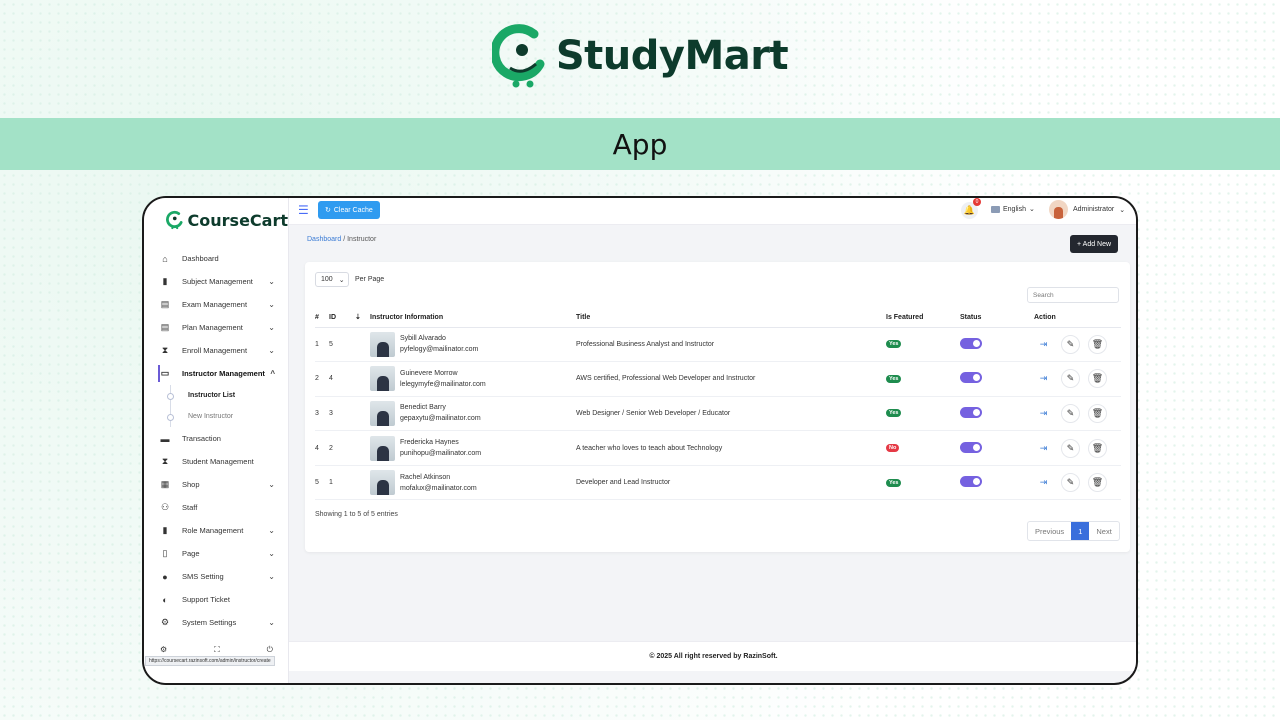 The height and width of the screenshot is (720, 1280). I want to click on coursecart-logo-icon, so click(174, 220).